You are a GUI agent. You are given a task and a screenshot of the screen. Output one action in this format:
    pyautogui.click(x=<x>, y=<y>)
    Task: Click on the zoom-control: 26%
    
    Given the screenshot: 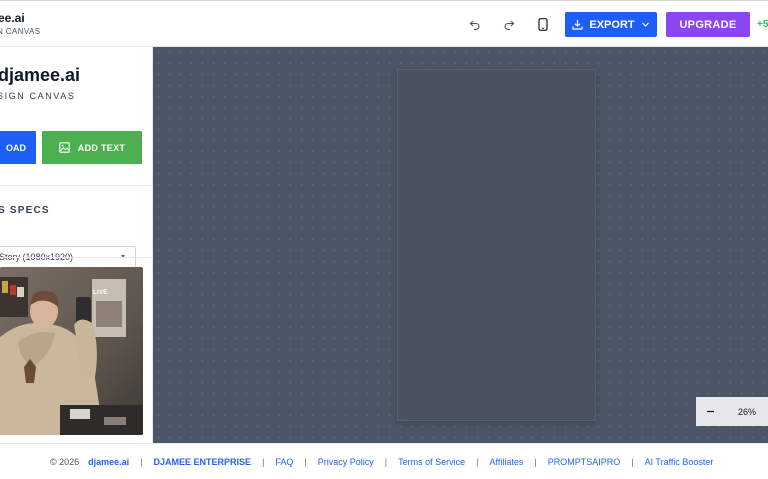 What is the action you would take?
    pyautogui.click(x=732, y=411)
    